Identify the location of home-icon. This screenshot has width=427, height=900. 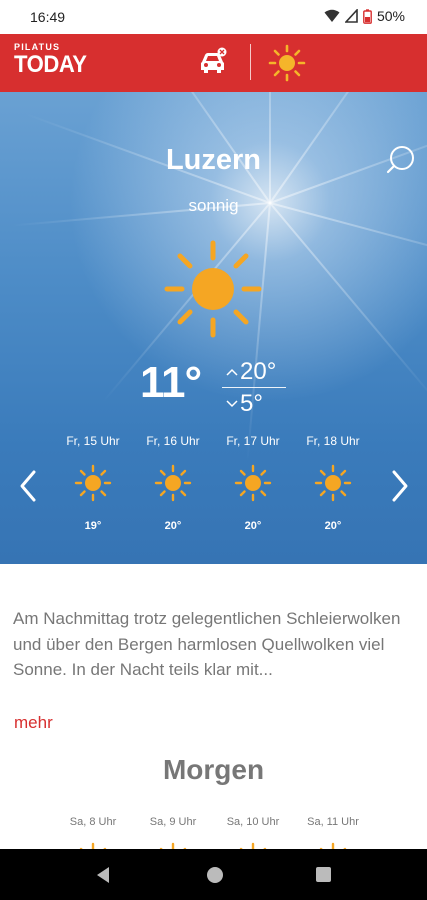
(215, 875).